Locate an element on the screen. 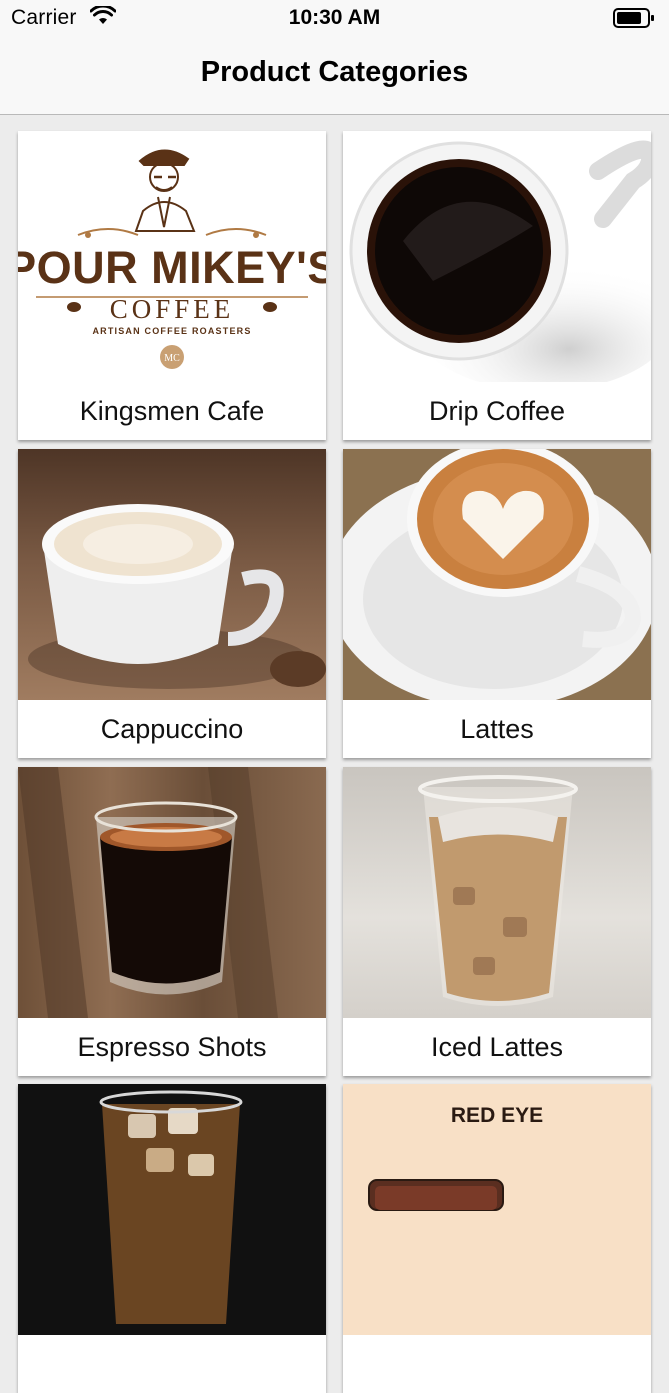 This screenshot has height=1393, width=669. category-card-red-eye: RED EYE is located at coordinates (497, 1238).